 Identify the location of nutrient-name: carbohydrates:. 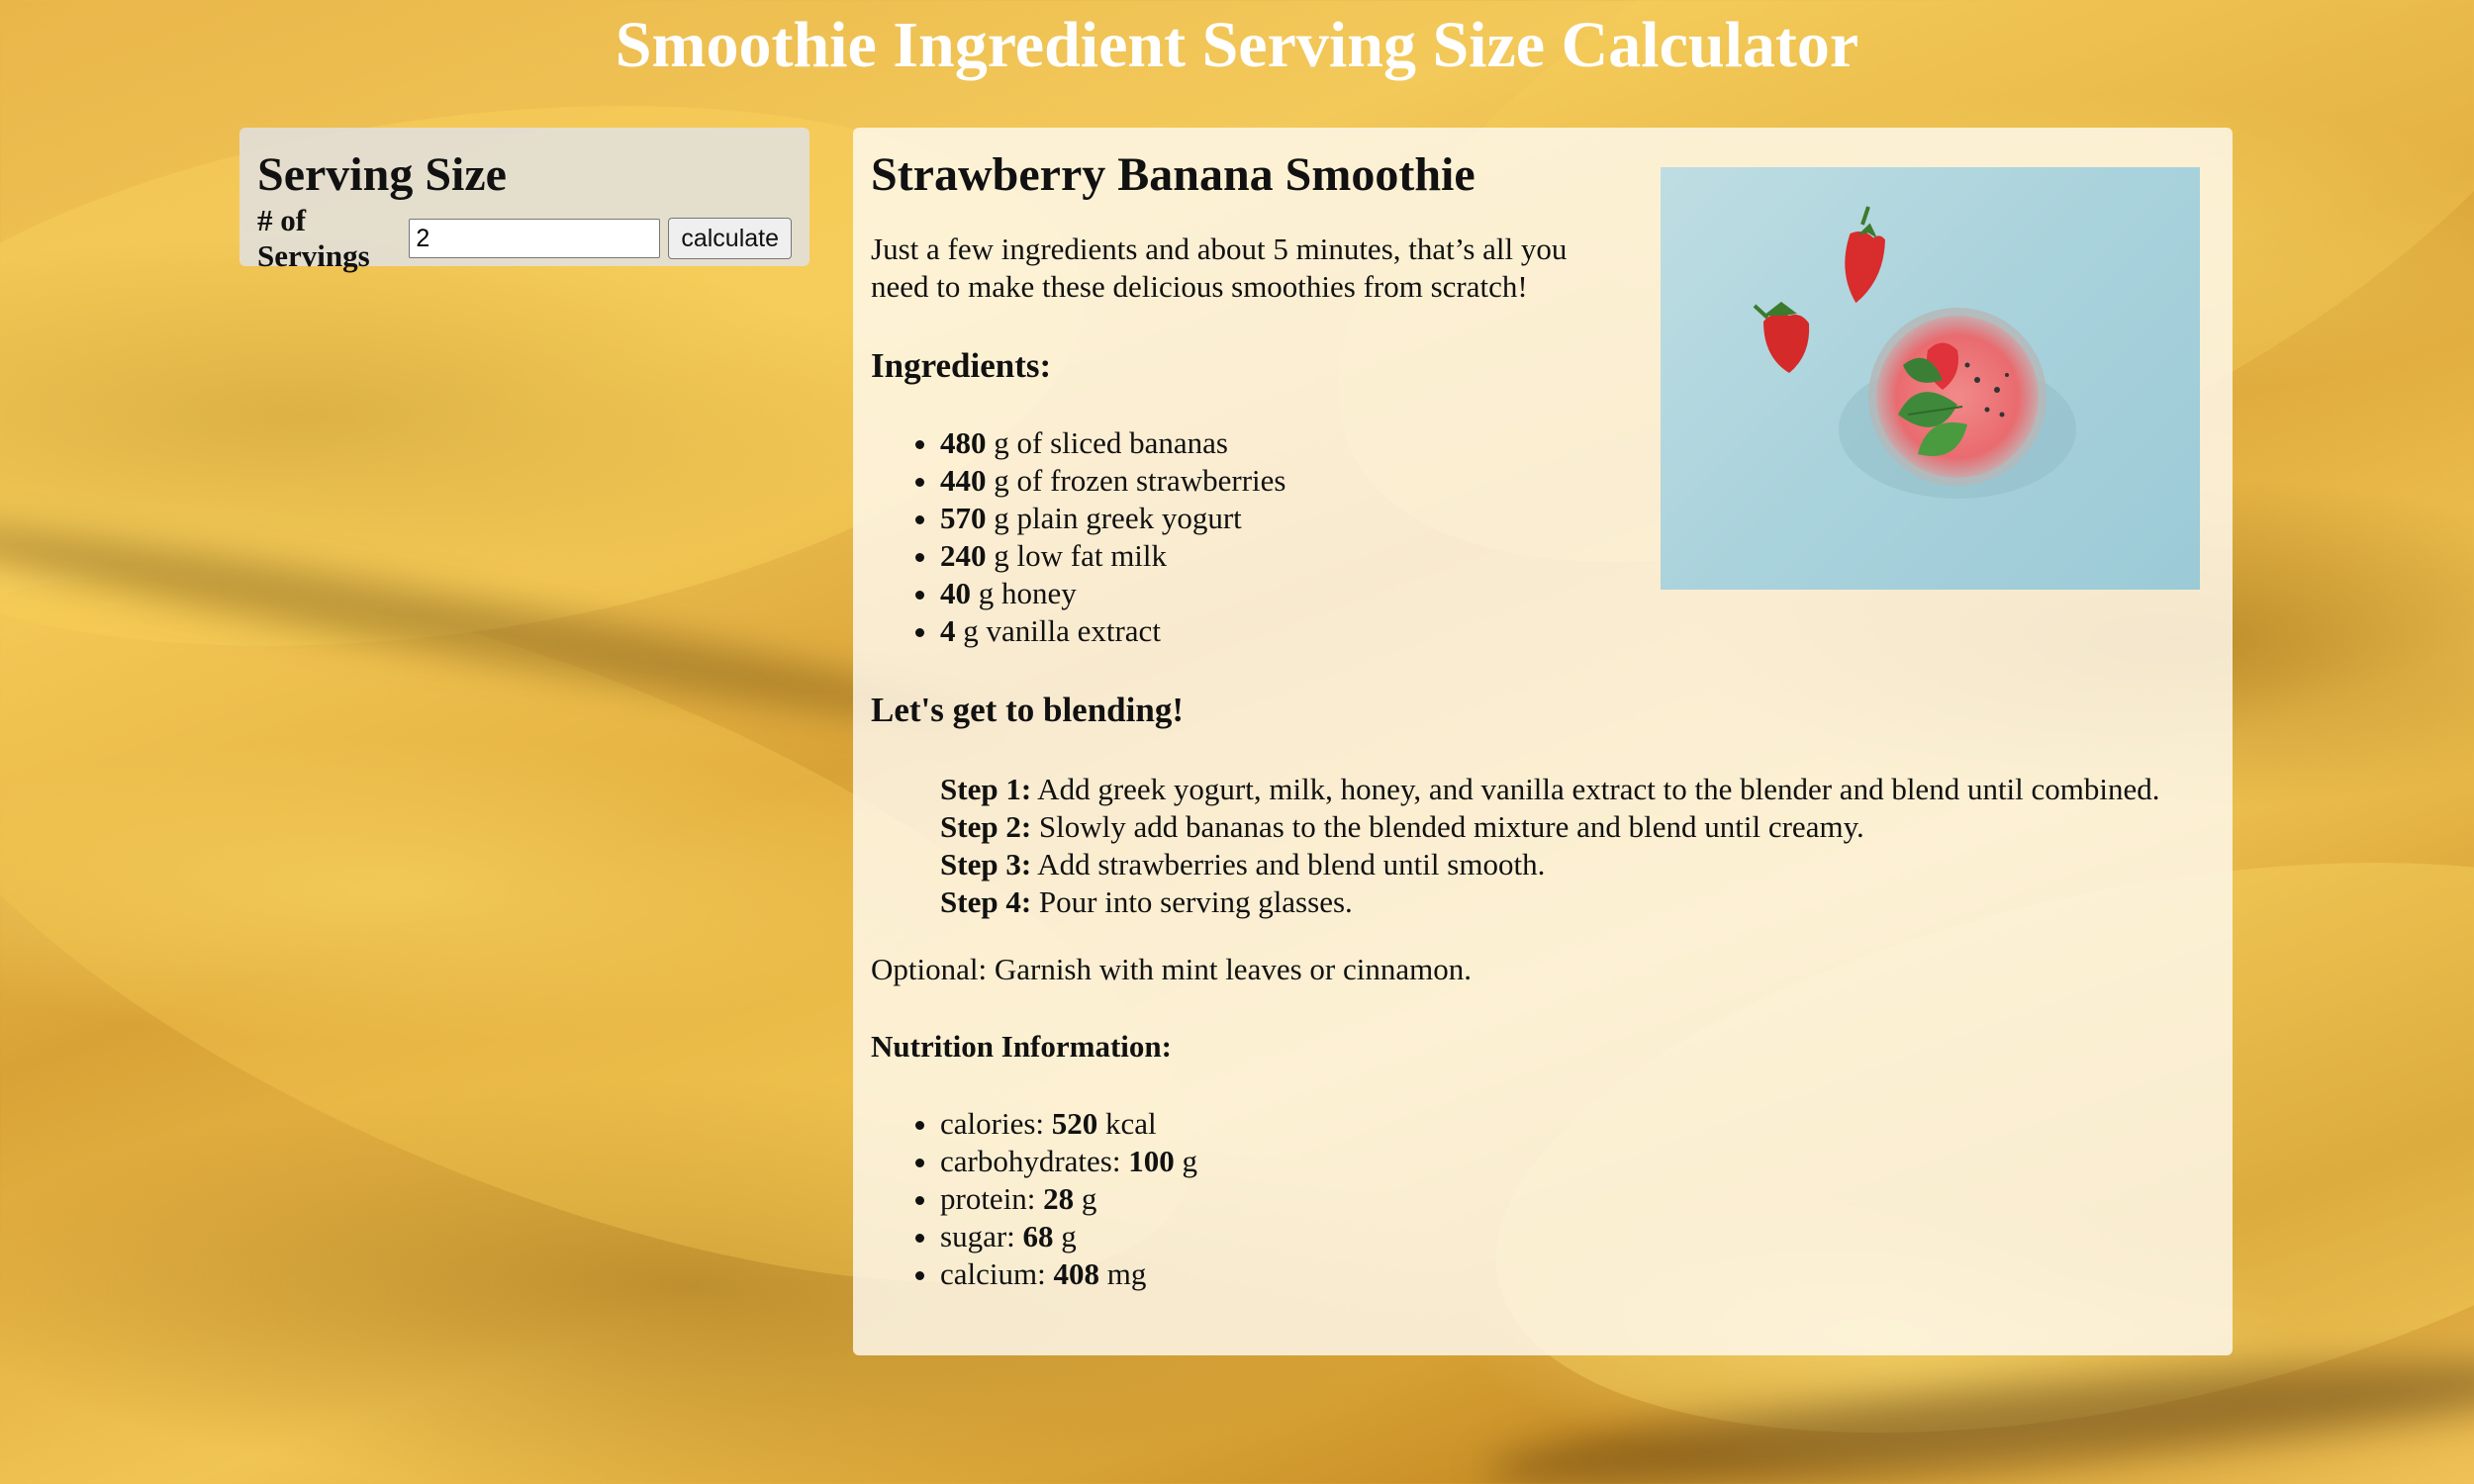
(1034, 1161).